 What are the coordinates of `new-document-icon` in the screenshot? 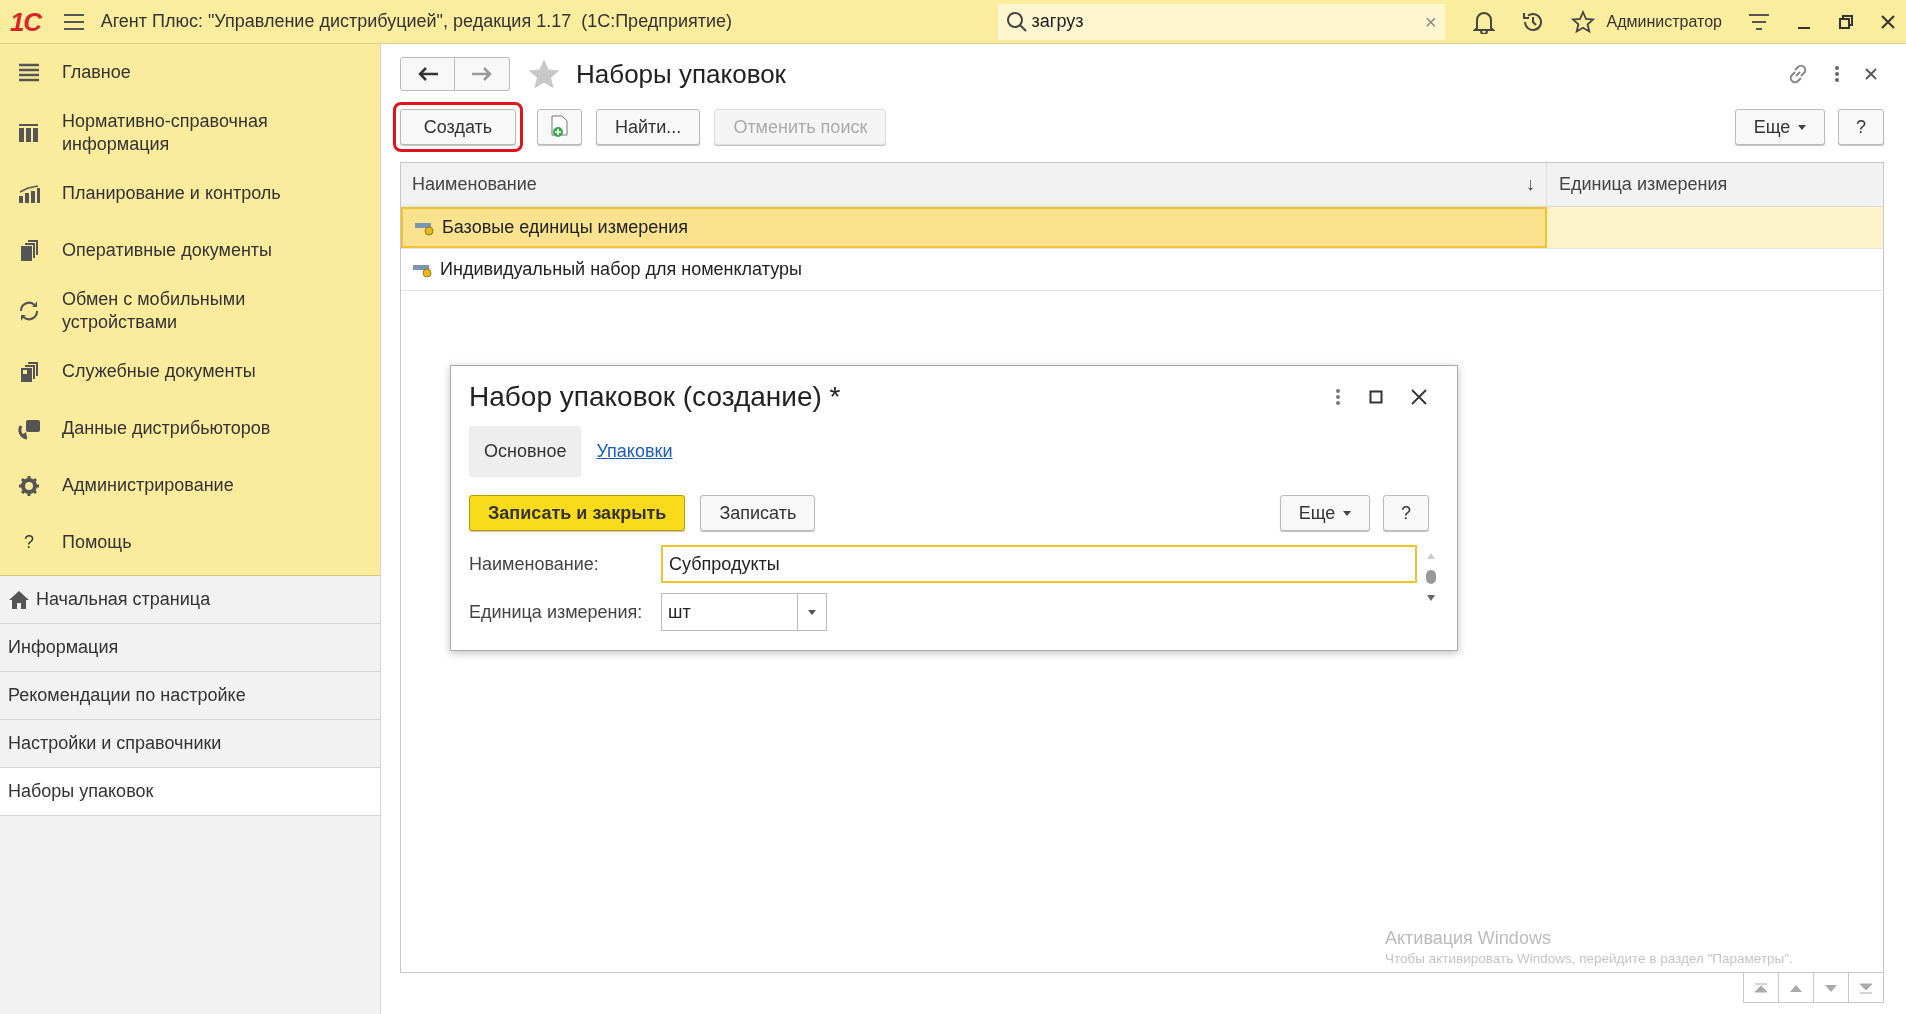 It's located at (559, 127).